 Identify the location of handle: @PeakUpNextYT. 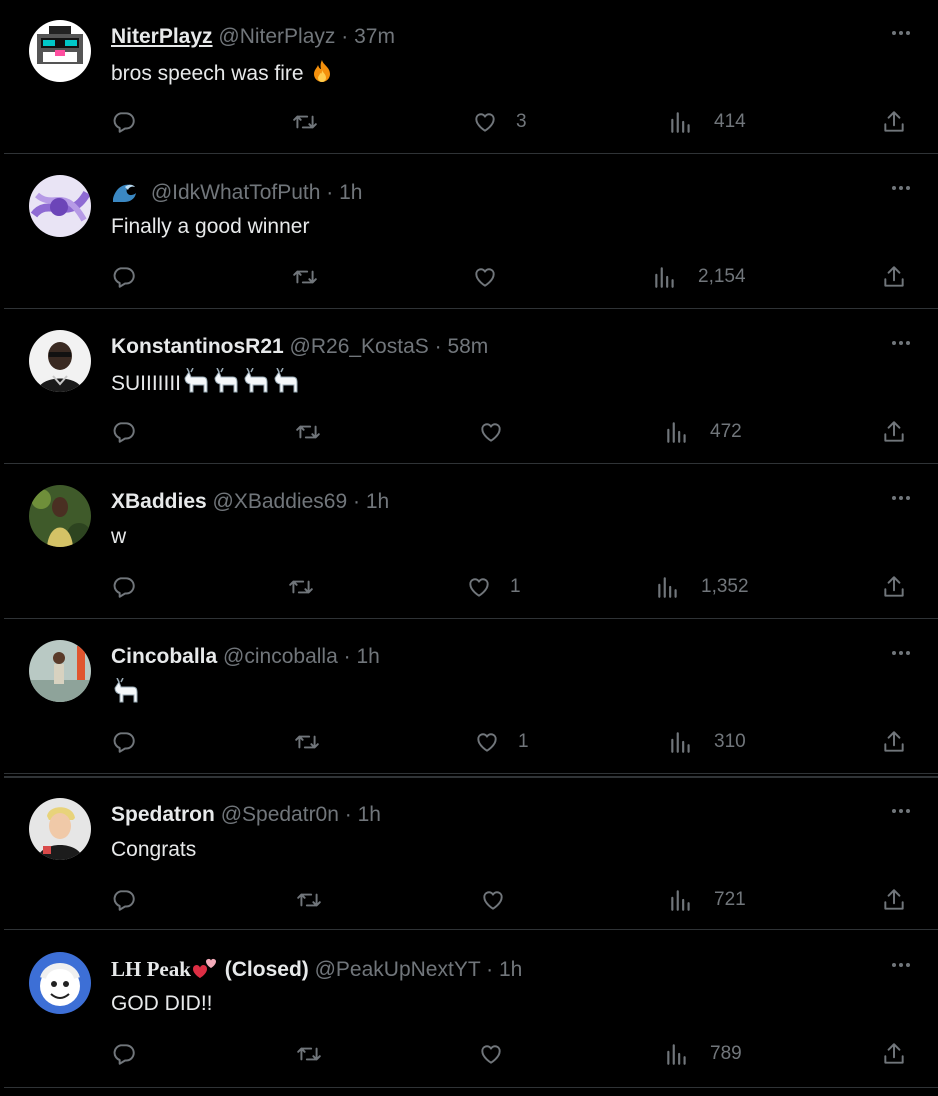
(398, 969).